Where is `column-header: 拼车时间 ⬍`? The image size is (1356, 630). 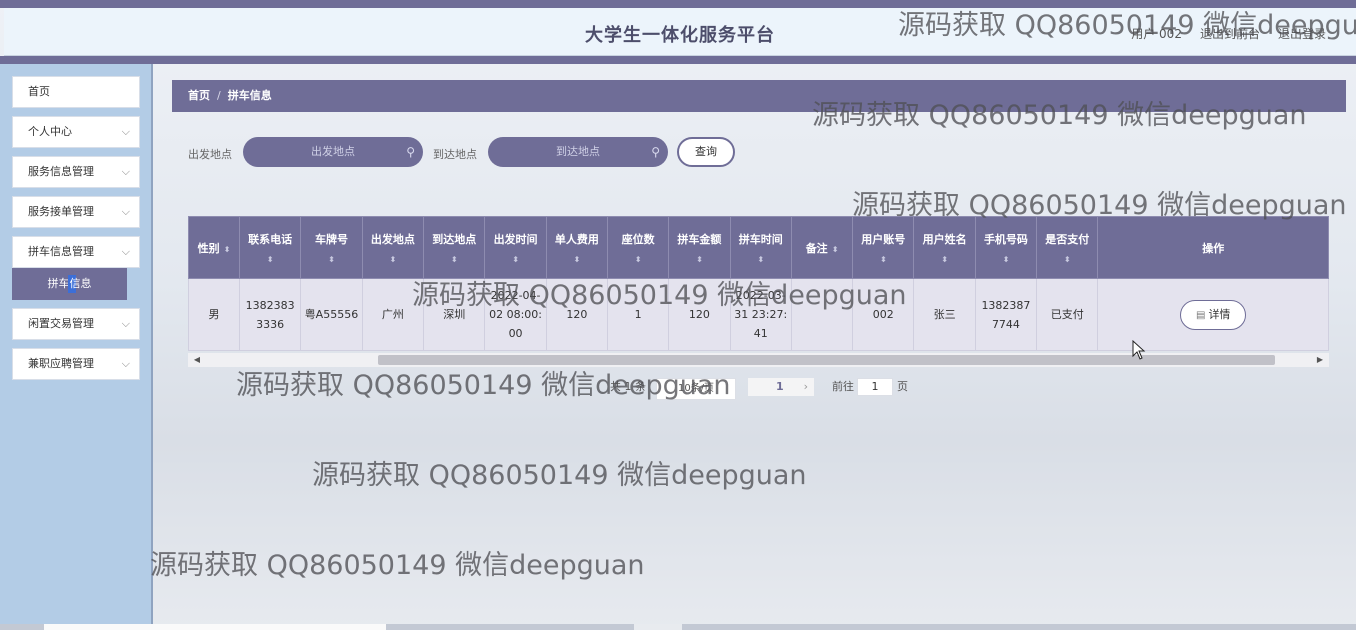
column-header: 拼车时间 ⬍ is located at coordinates (760, 247).